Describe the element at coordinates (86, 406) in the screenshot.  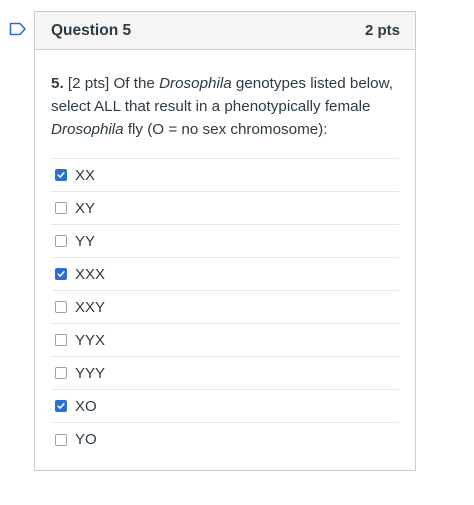
I see `answer-label: XO` at that location.